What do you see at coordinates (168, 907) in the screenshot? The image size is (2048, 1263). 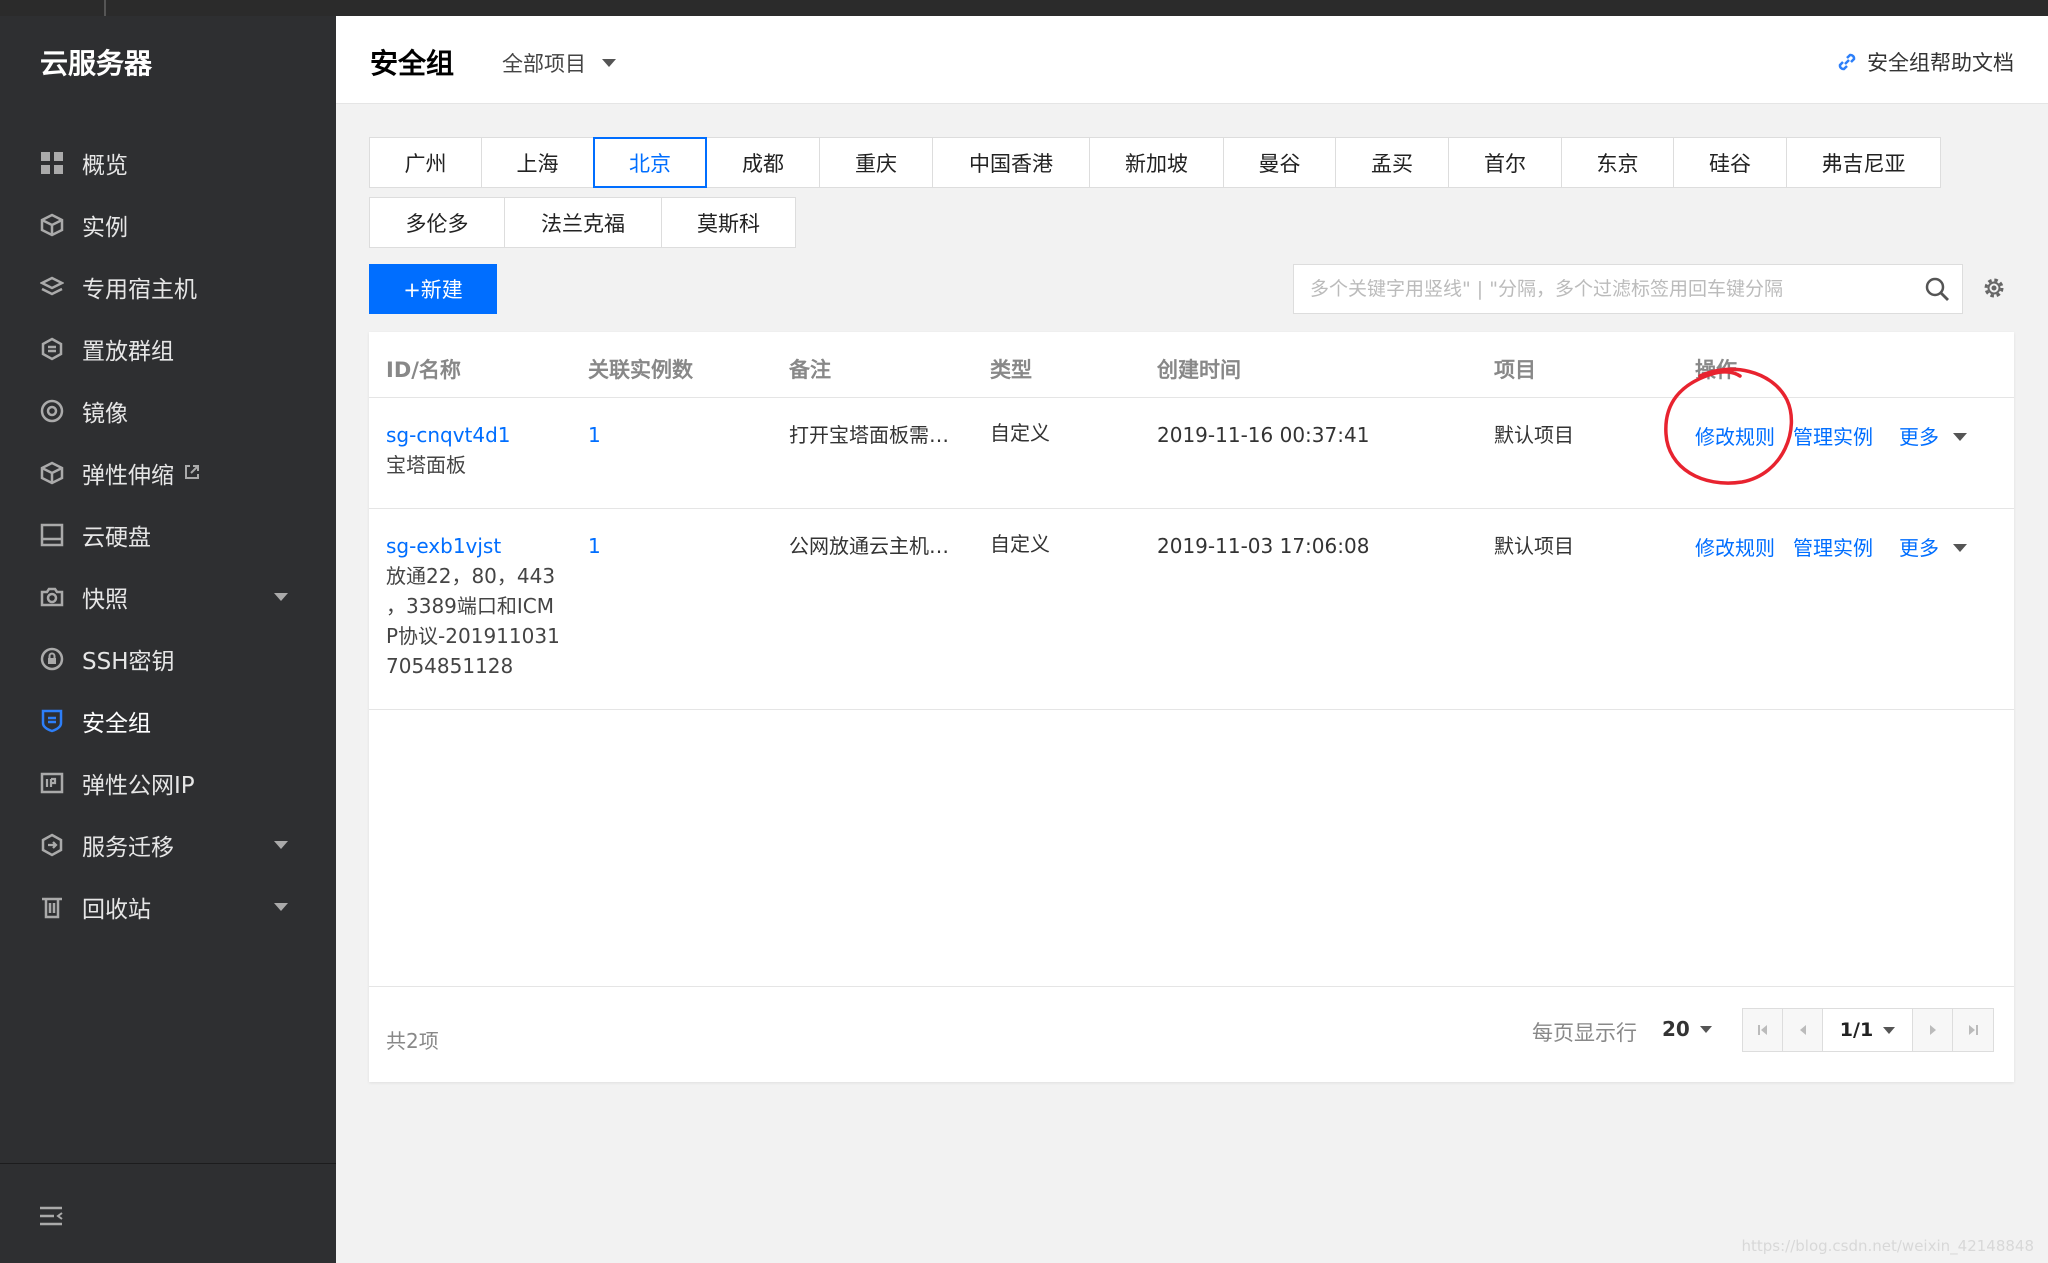 I see `sidebar-item-recycle-bin: 回收站` at bounding box center [168, 907].